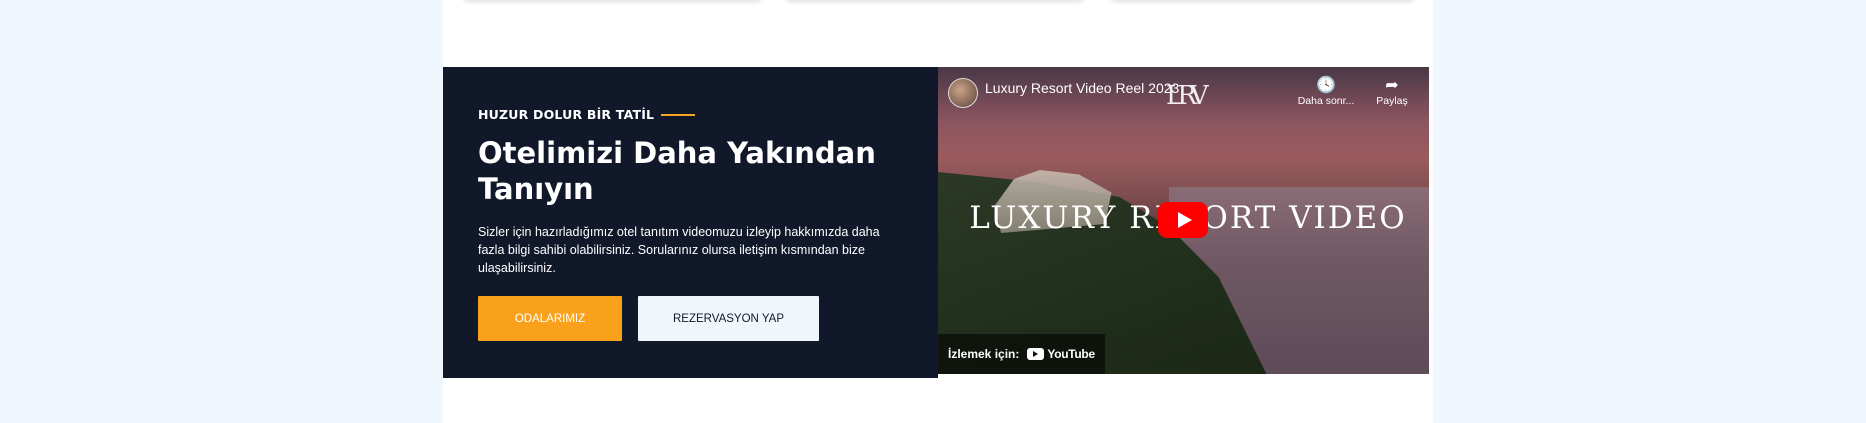 This screenshot has height=423, width=1866. I want to click on channel-avatar, so click(963, 93).